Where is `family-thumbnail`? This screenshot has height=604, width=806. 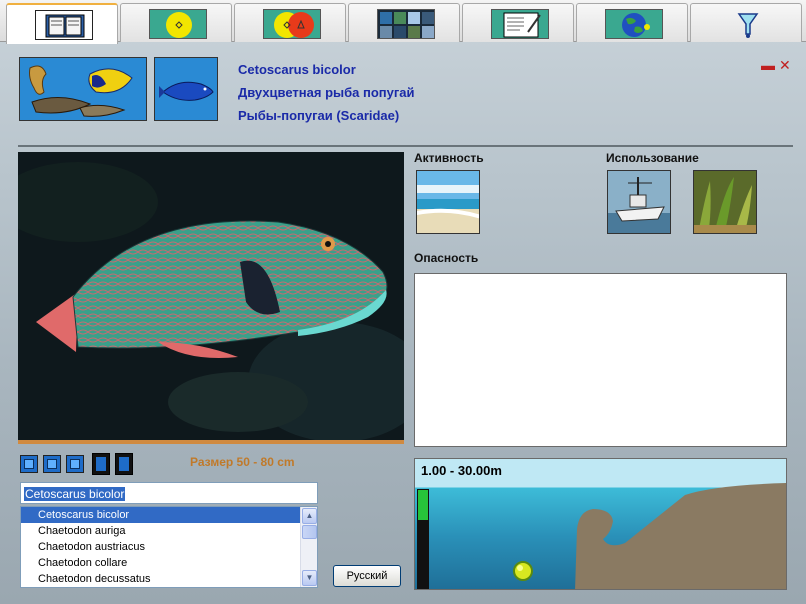 family-thumbnail is located at coordinates (83, 89).